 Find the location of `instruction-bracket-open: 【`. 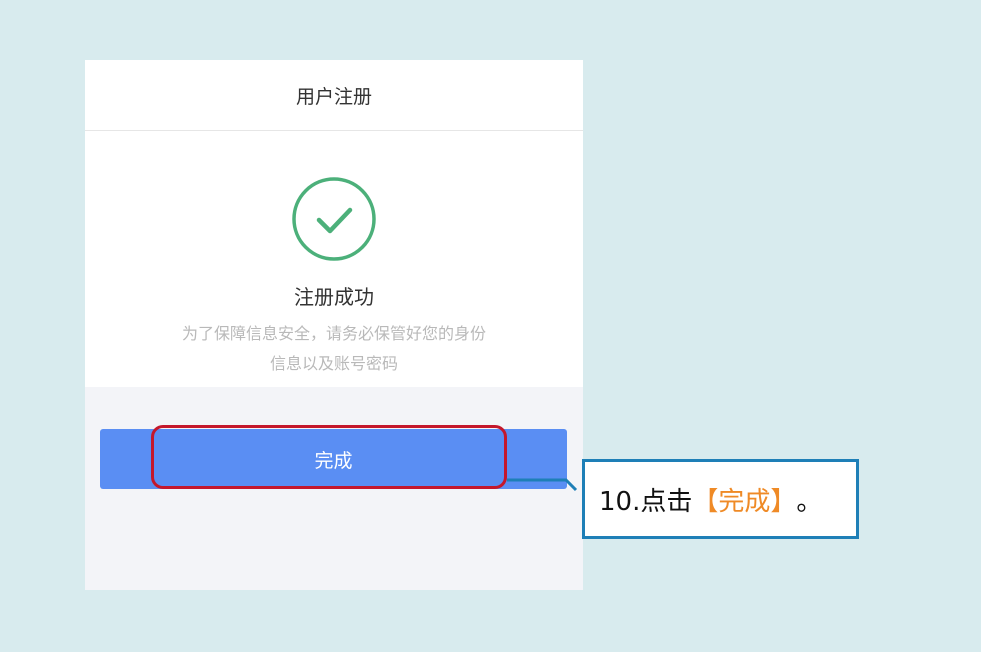

instruction-bracket-open: 【 is located at coordinates (705, 501).